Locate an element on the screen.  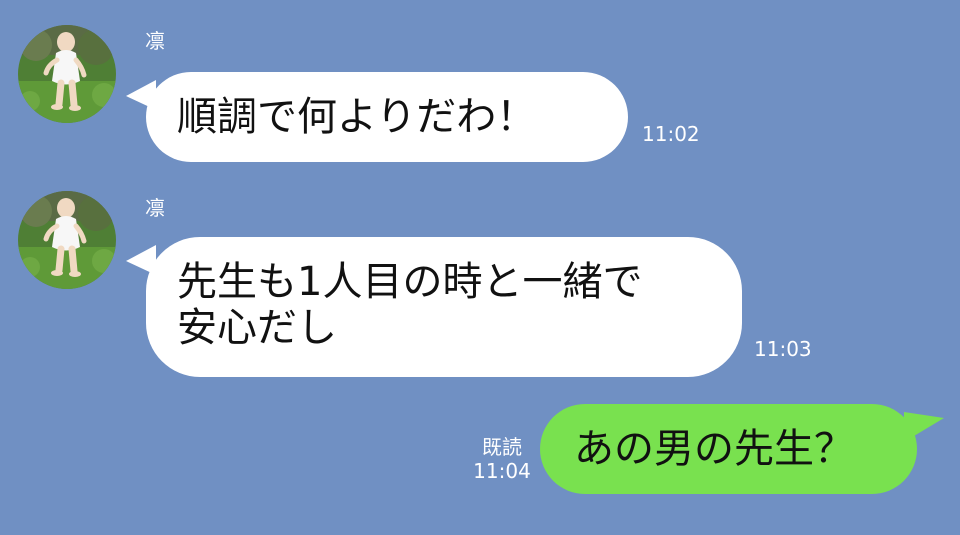
read-status: 既読 11:04 is located at coordinates (502, 459).